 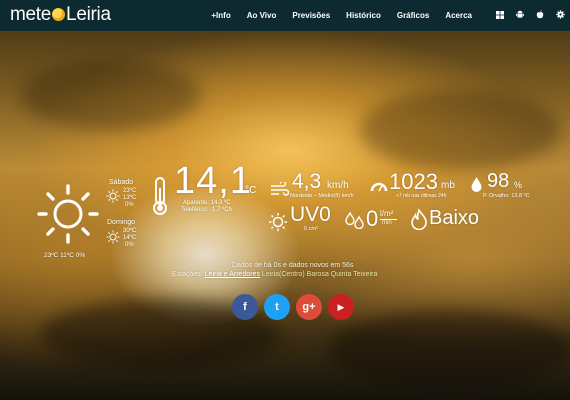 I want to click on youtube-button: ▶, so click(x=341, y=307).